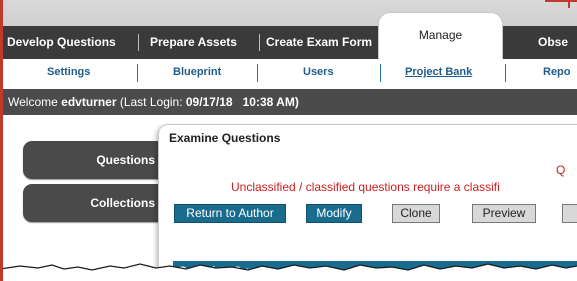 Image resolution: width=577 pixels, height=281 pixels. I want to click on overflow-button, so click(569, 213).